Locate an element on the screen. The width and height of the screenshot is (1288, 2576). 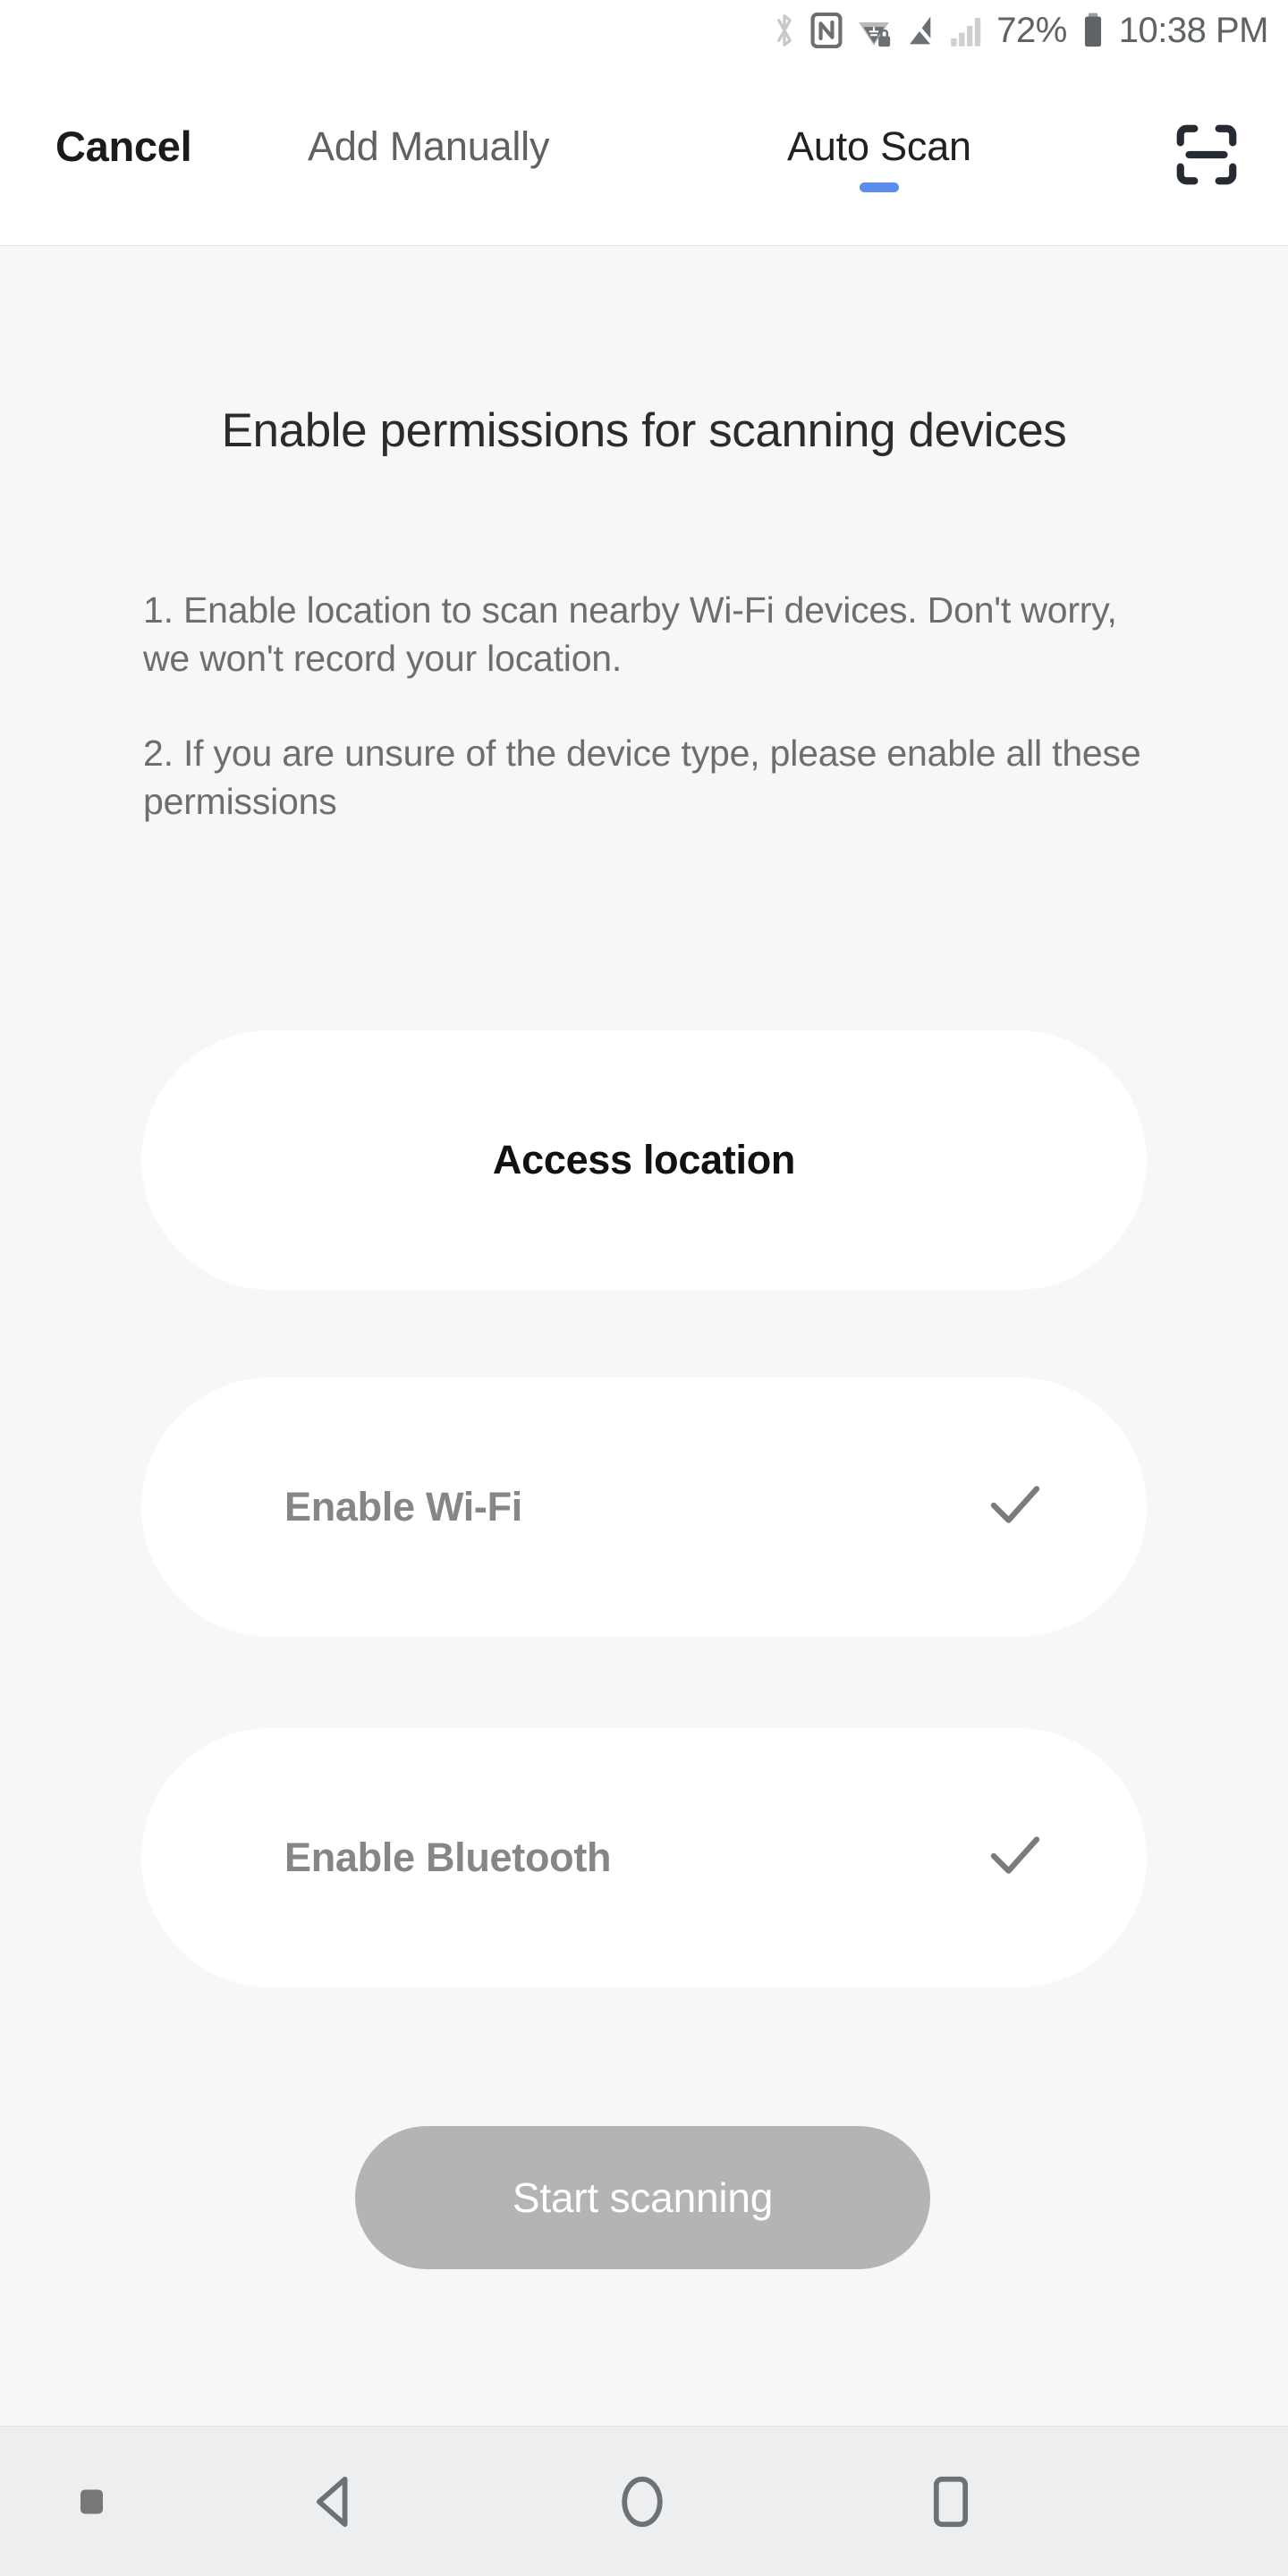
status-bar: 72% 10:38 PM is located at coordinates (644, 30).